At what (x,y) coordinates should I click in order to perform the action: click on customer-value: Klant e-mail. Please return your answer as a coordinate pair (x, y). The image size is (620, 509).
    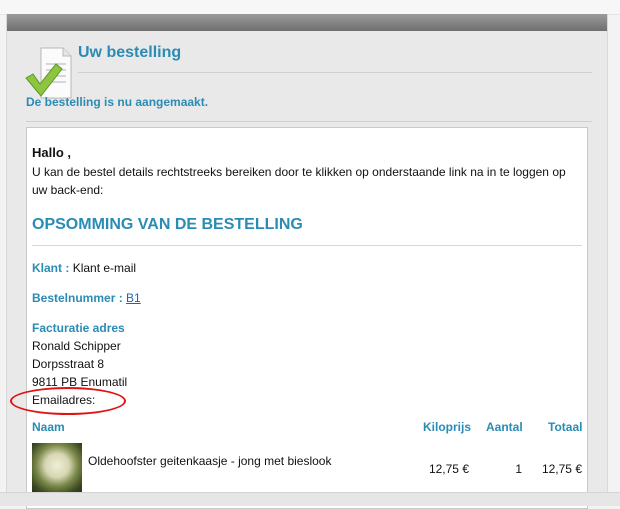
    Looking at the image, I should click on (104, 268).